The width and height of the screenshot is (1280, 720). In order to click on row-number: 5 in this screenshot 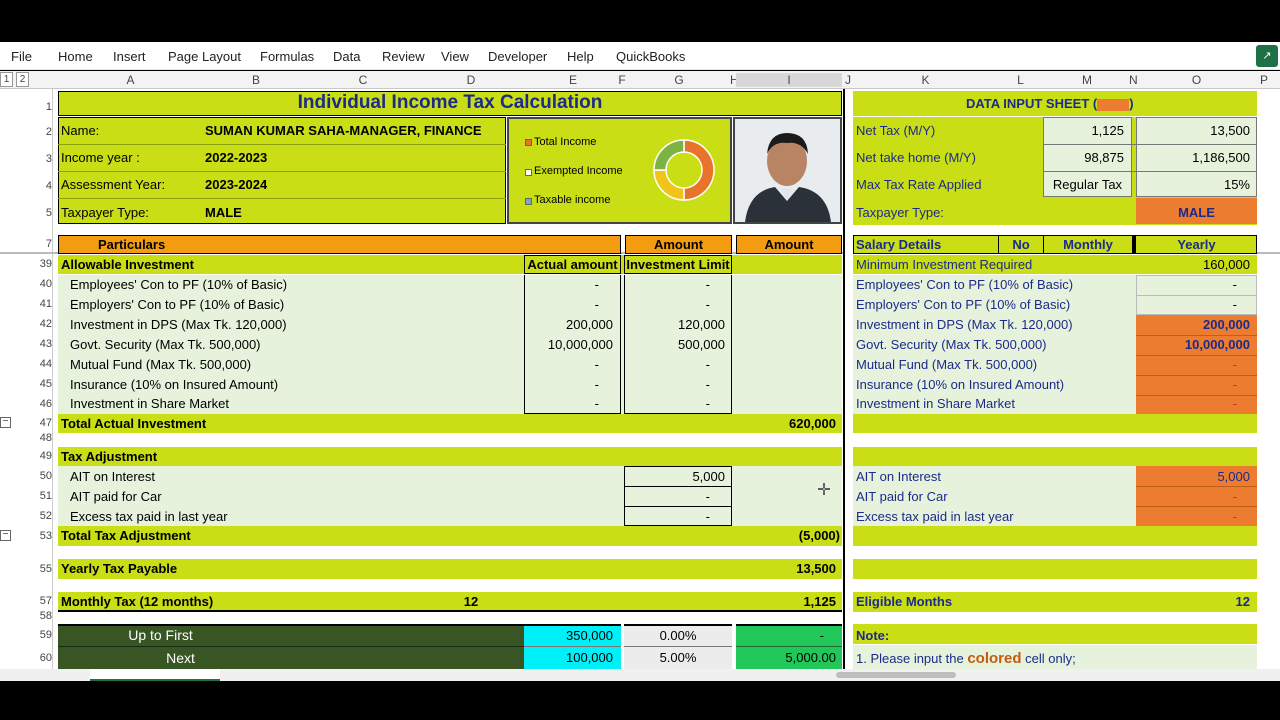, I will do `click(42, 213)`.